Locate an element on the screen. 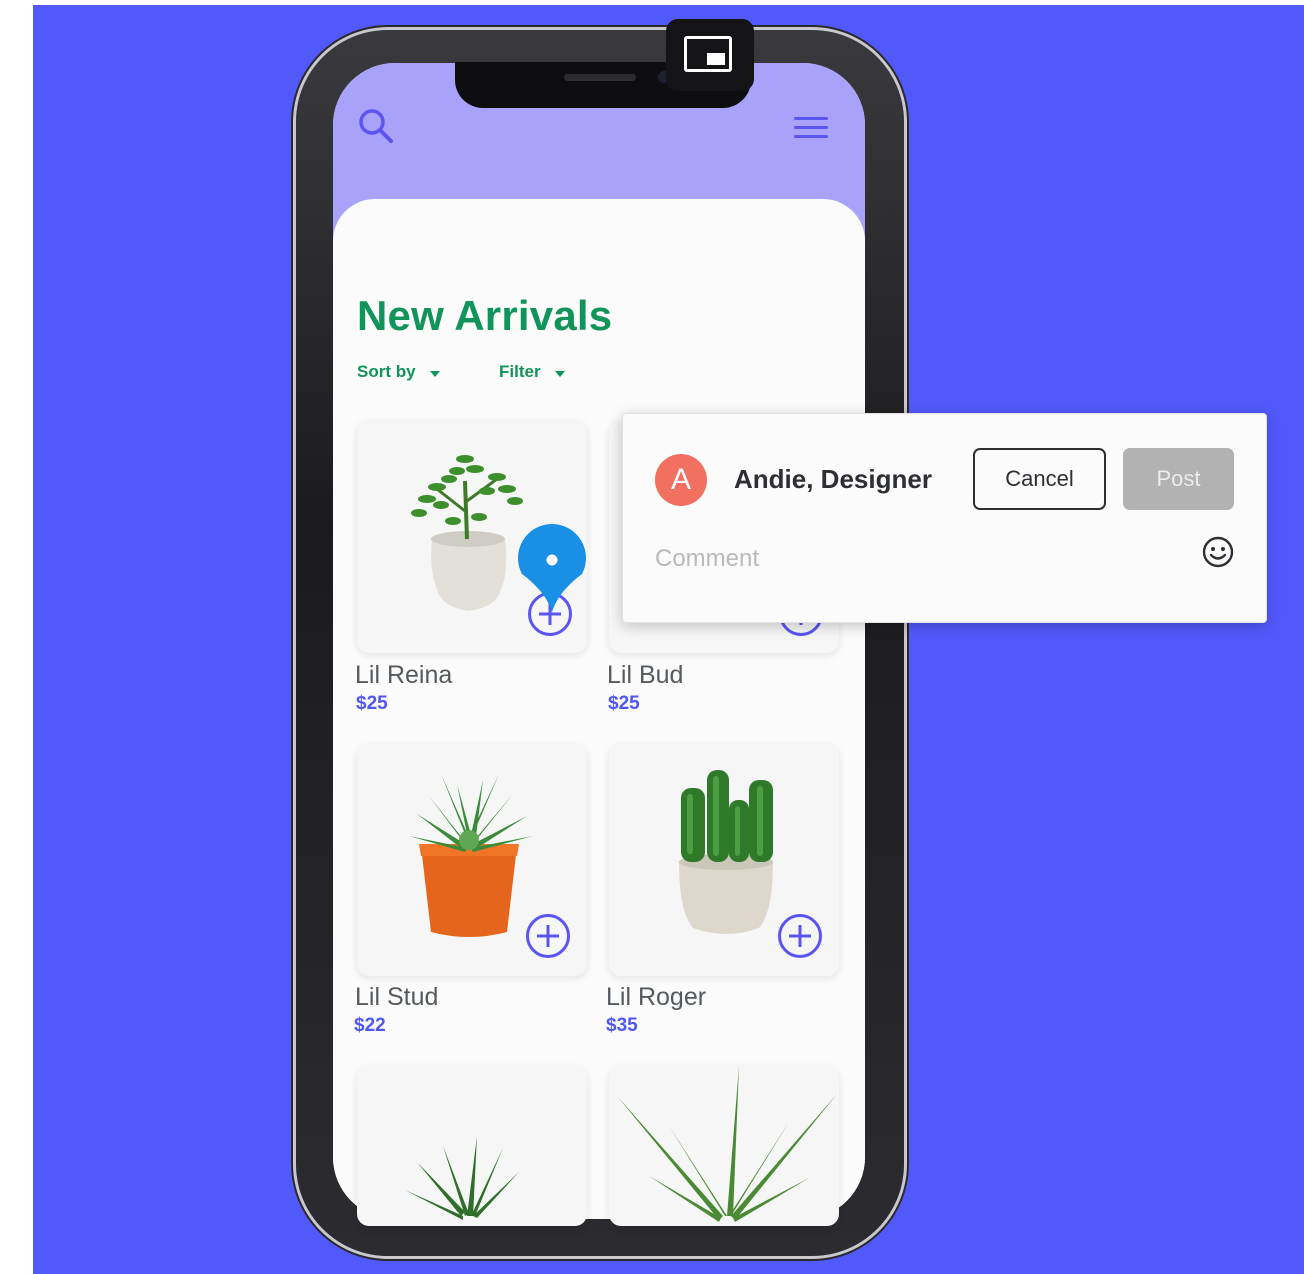 The height and width of the screenshot is (1274, 1304). map-pin-icon is located at coordinates (552, 568).